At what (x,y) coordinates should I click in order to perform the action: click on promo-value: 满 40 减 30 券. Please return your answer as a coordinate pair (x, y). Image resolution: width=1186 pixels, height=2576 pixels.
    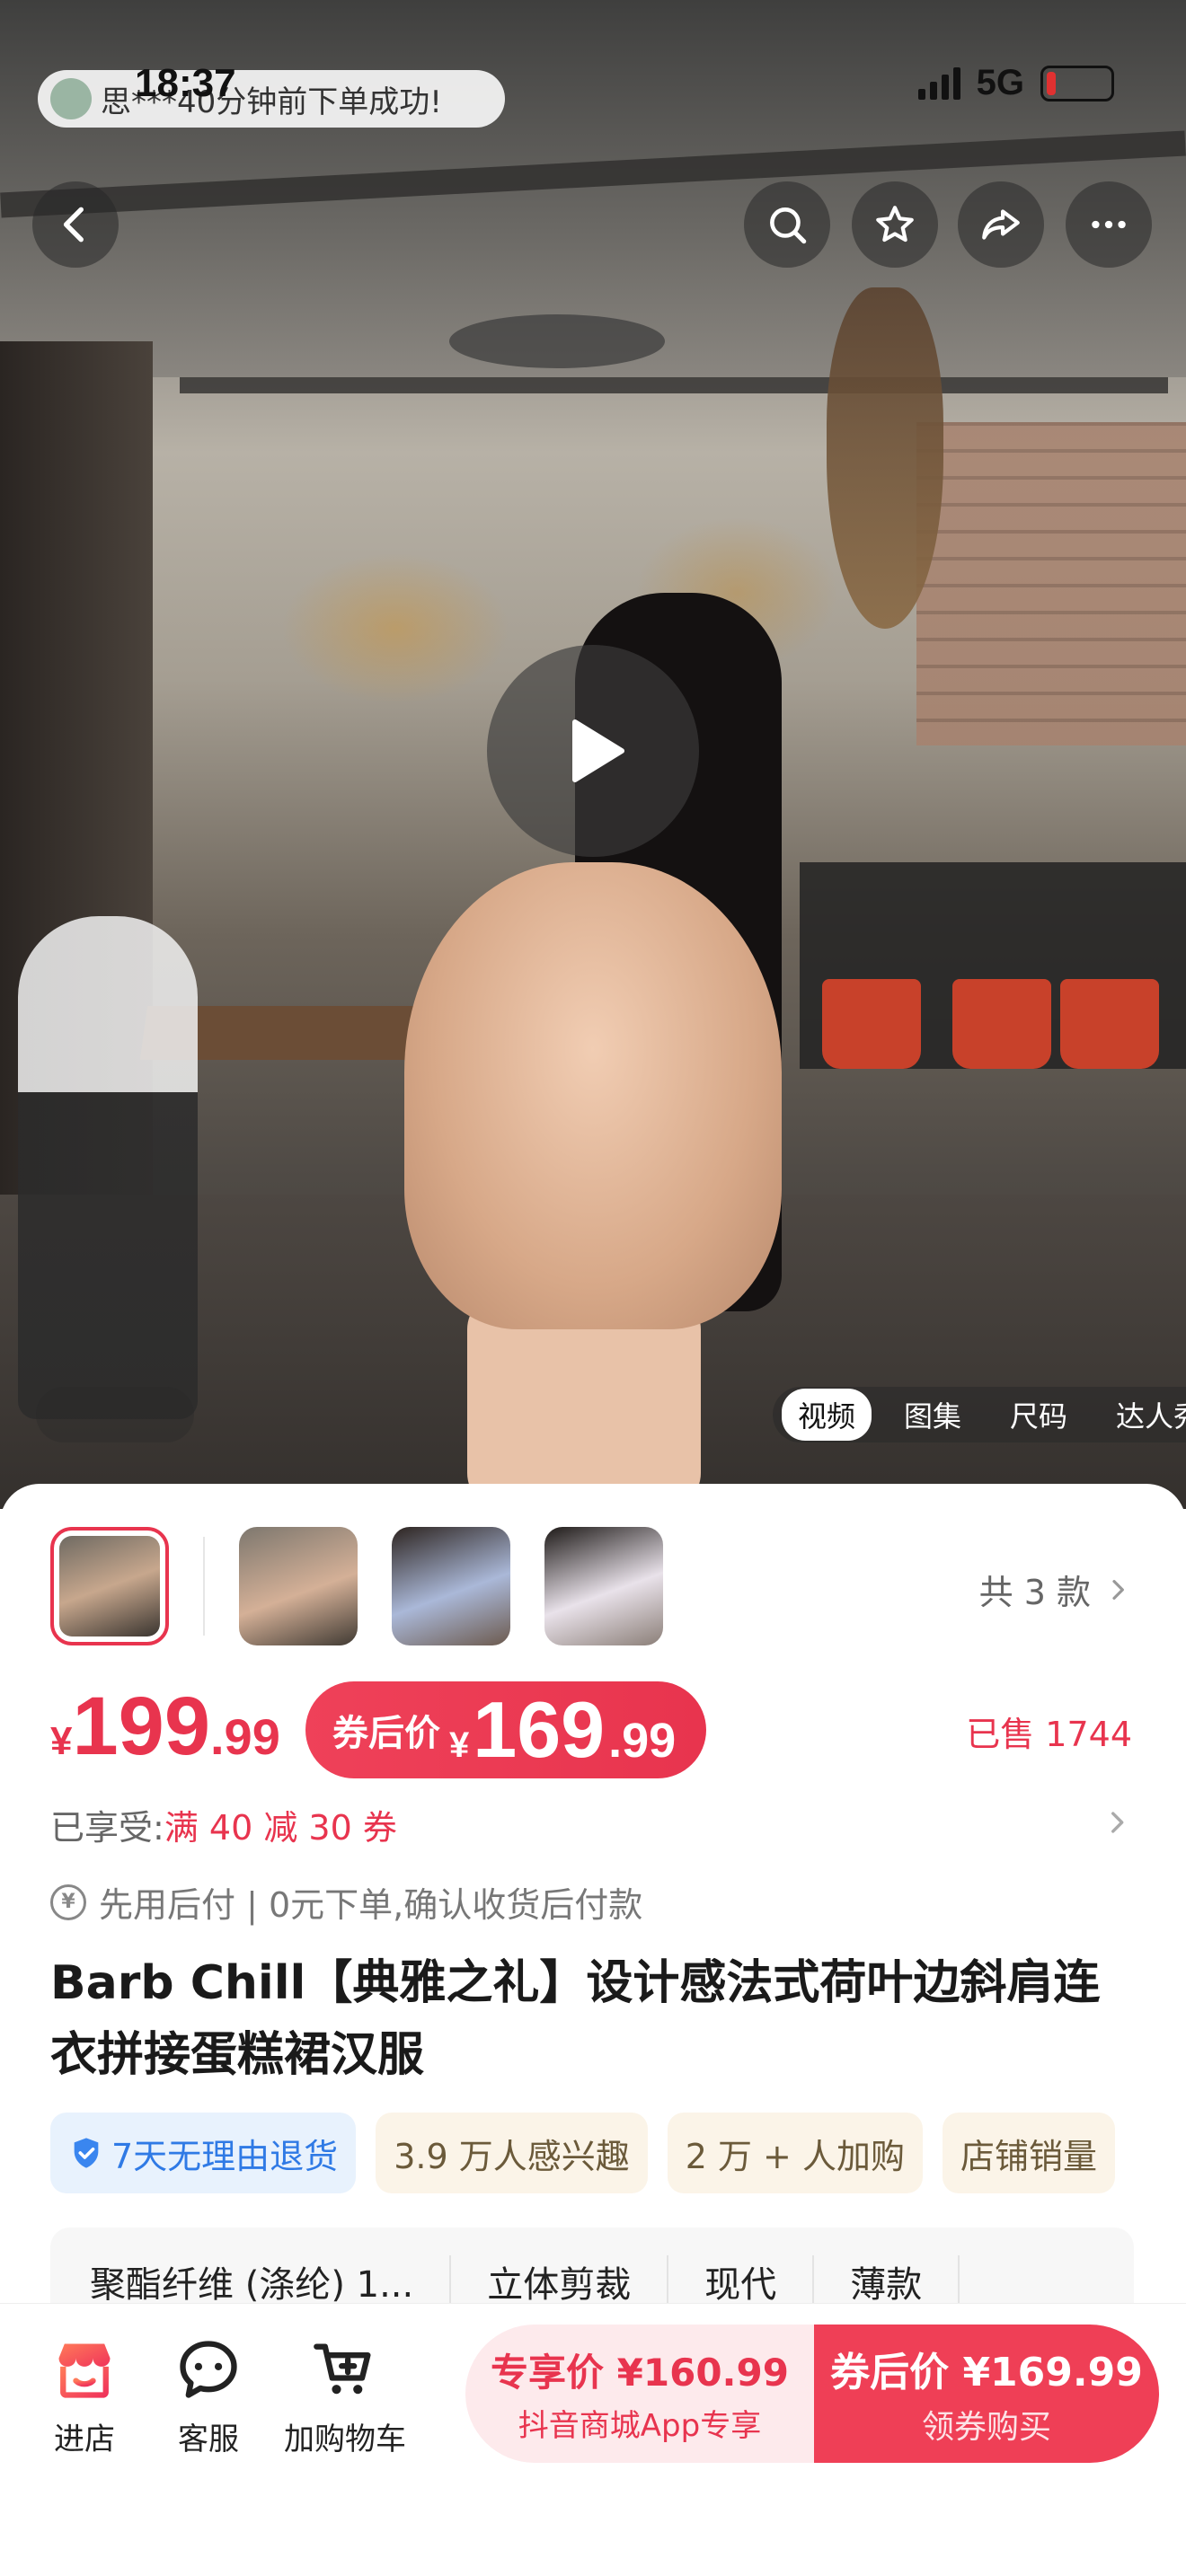
    Looking at the image, I should click on (280, 1828).